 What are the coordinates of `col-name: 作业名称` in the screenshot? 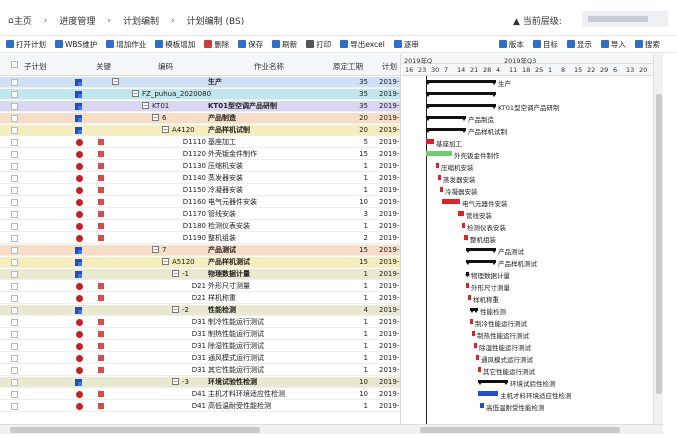 It's located at (269, 66).